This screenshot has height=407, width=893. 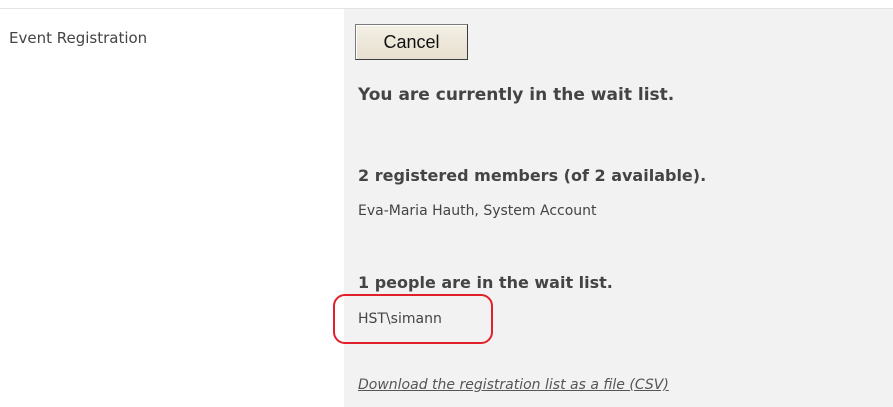 What do you see at coordinates (78, 38) in the screenshot?
I see `event-registration-label: Event Registration` at bounding box center [78, 38].